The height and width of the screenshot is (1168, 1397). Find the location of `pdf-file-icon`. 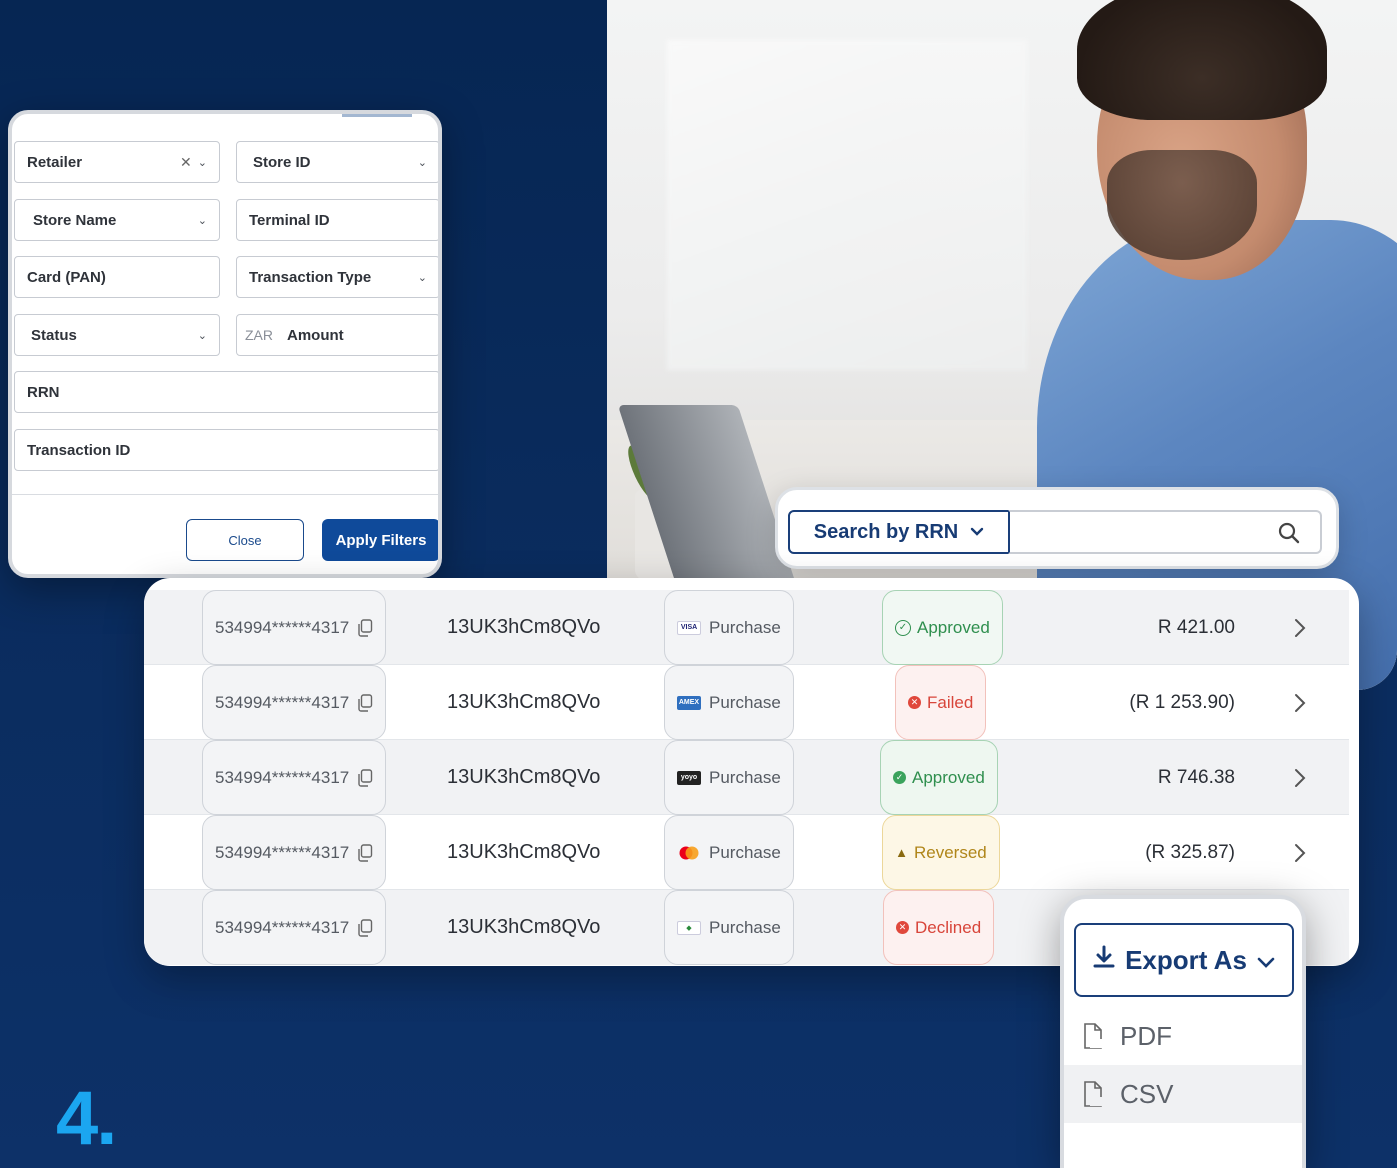

pdf-file-icon is located at coordinates (1093, 1036).